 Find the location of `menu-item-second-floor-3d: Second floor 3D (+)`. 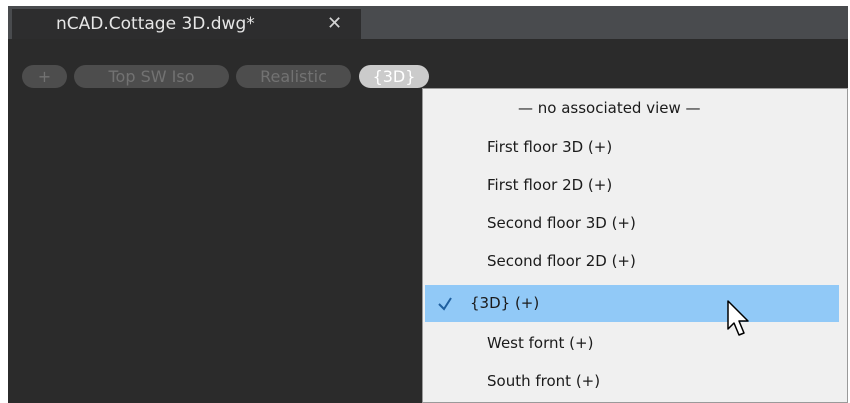

menu-item-second-floor-3d: Second floor 3D (+) is located at coordinates (635, 223).